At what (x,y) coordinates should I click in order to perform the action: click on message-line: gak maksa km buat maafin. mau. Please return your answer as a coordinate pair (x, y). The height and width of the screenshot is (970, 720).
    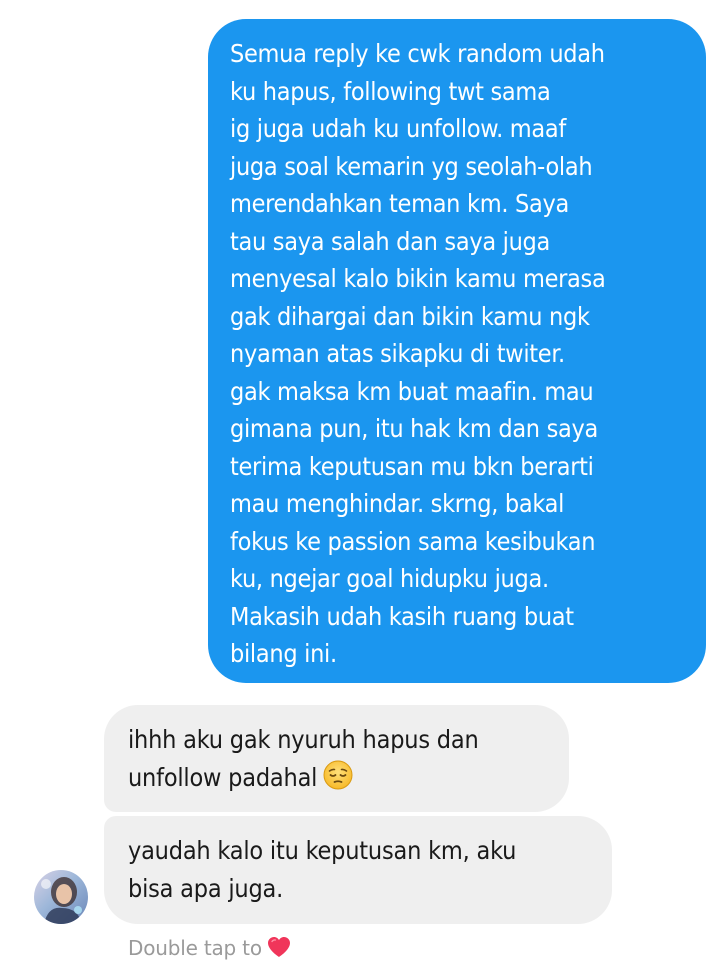
    Looking at the image, I should click on (412, 391).